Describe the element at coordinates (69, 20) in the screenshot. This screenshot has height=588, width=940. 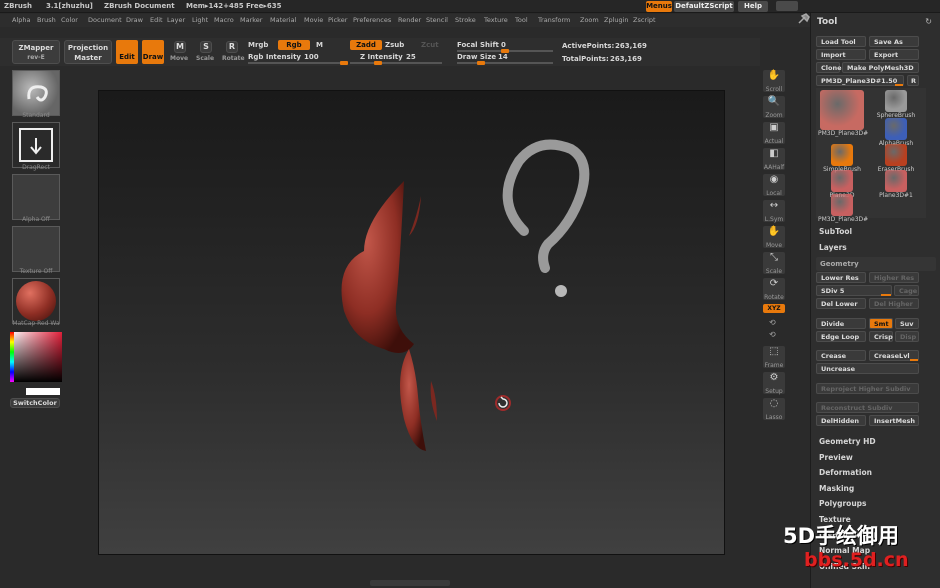
I see `menu-item-color: Color` at that location.